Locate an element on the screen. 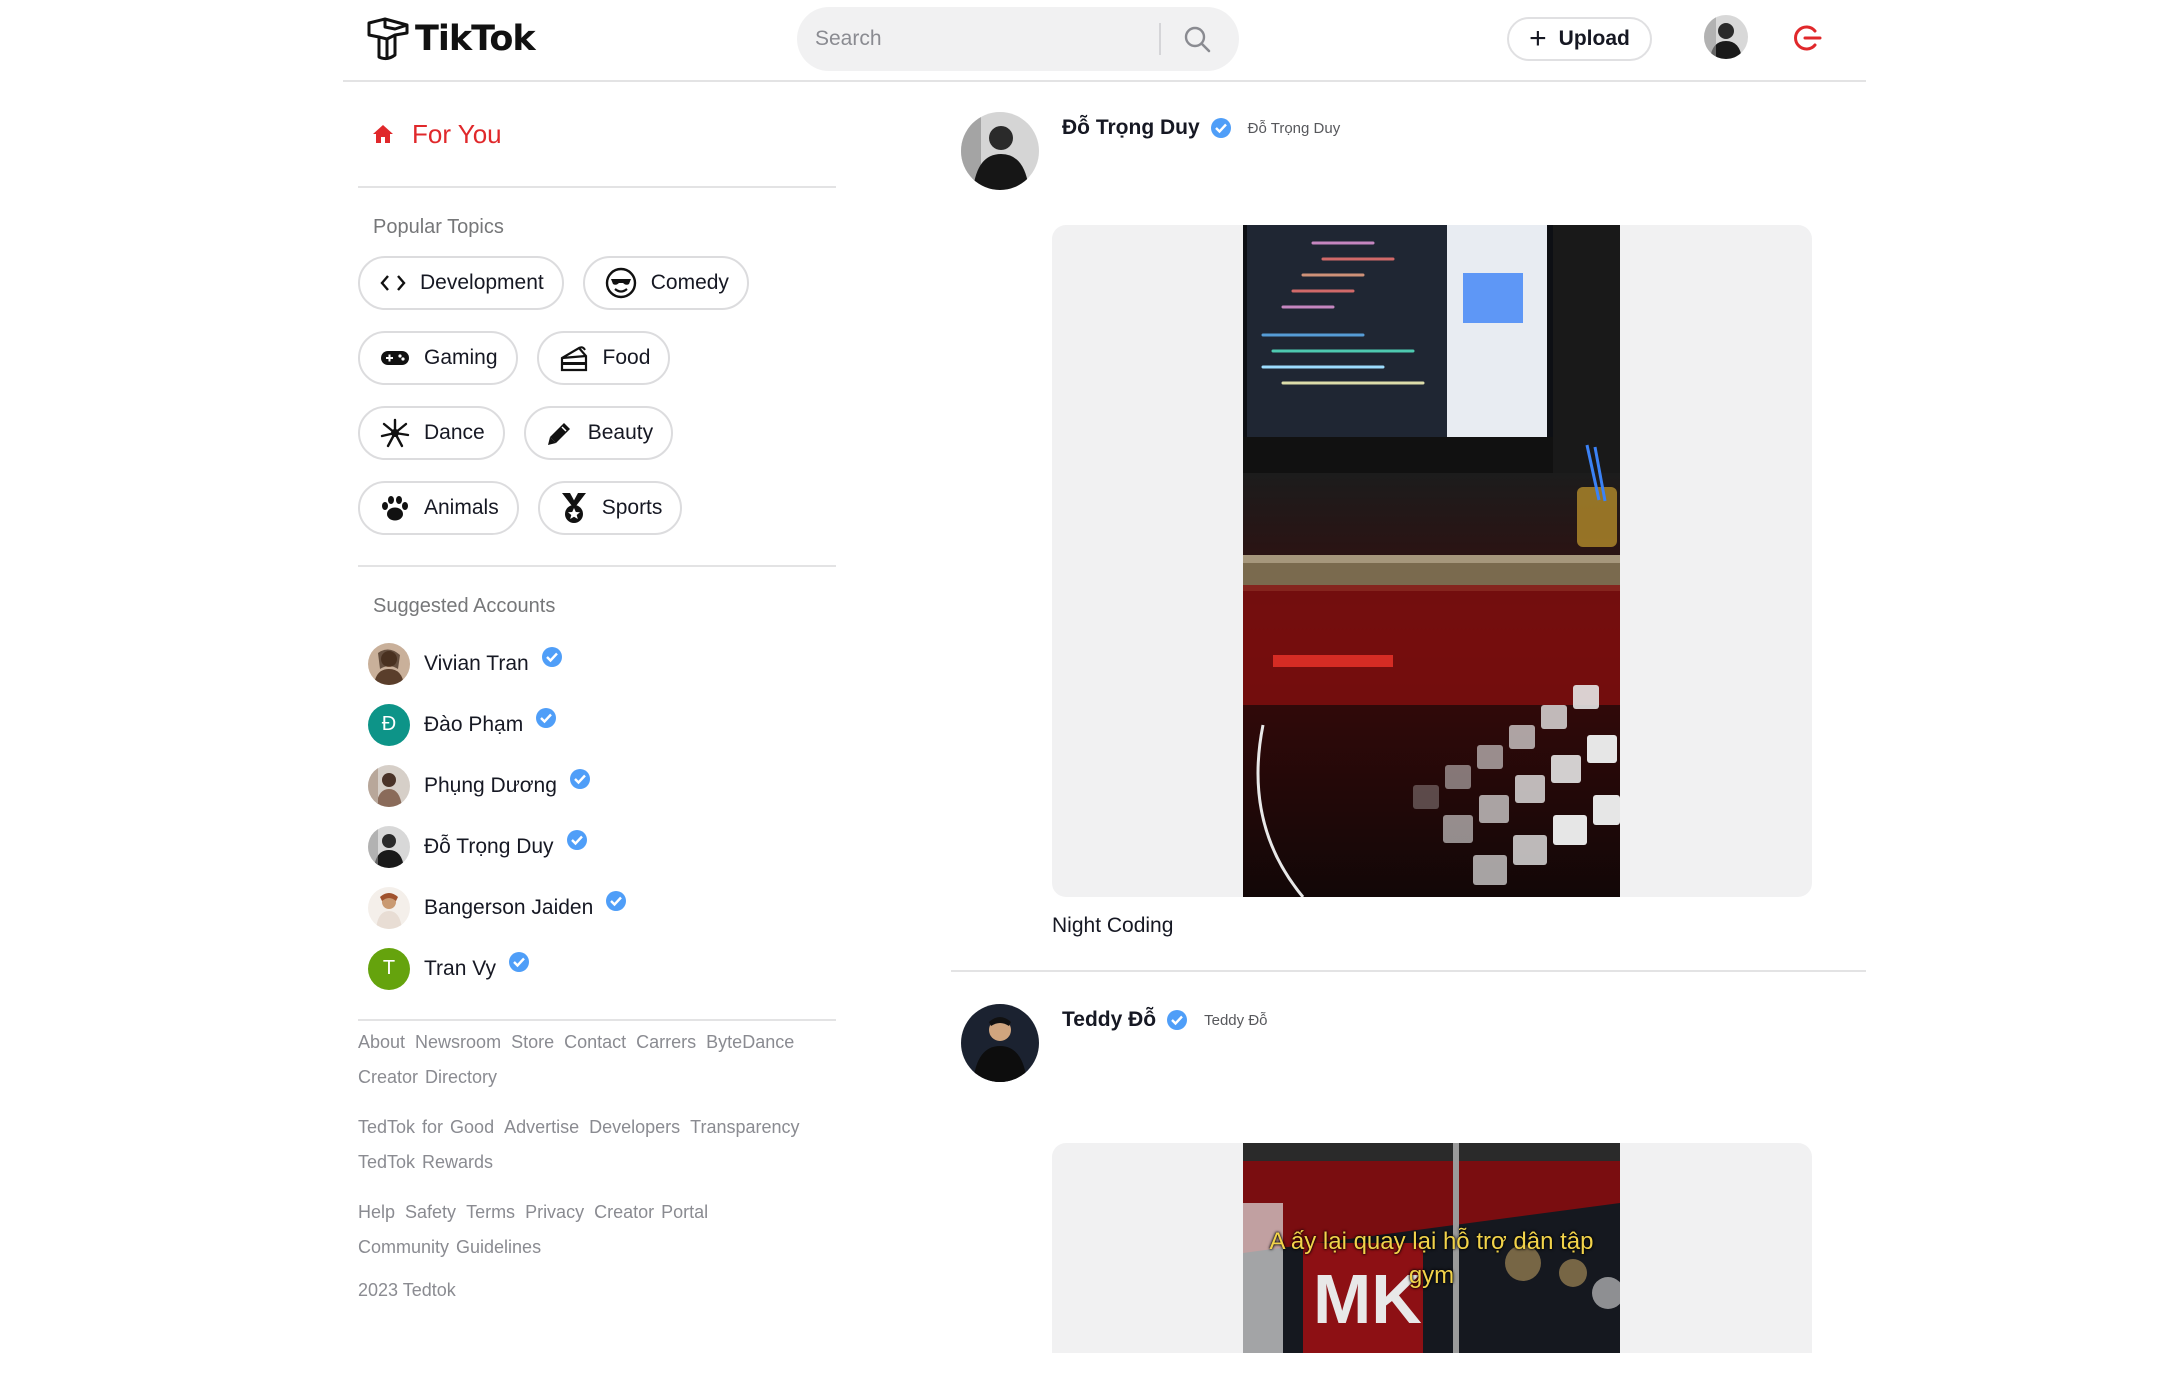 This screenshot has height=1387, width=2168. search-bar is located at coordinates (1018, 39).